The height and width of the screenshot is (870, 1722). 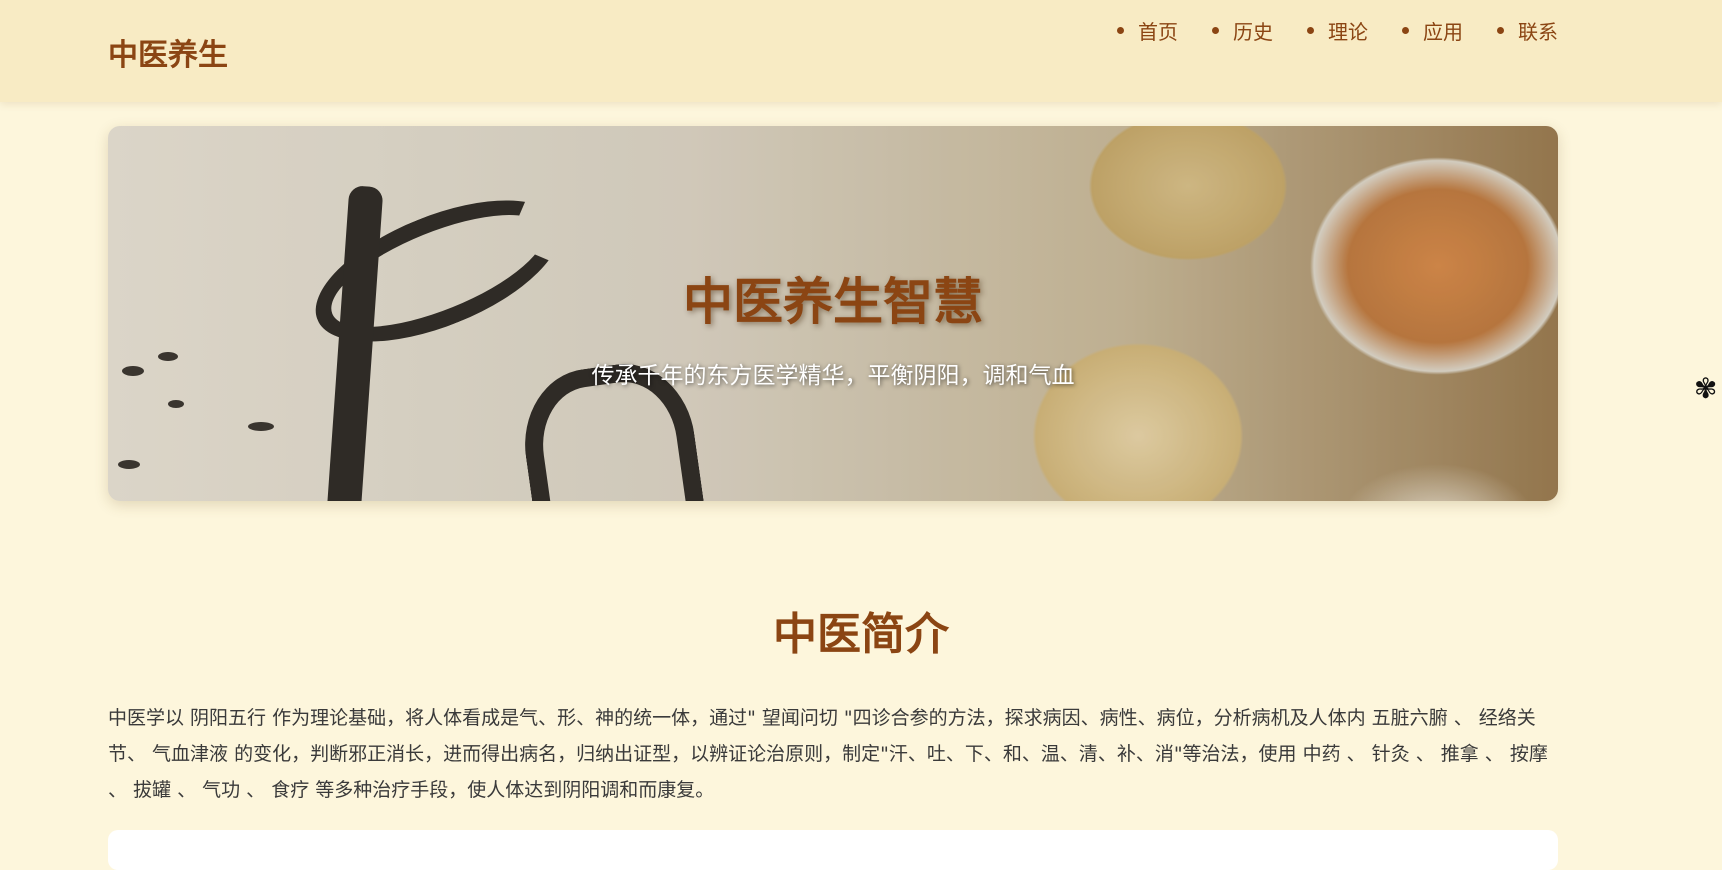 What do you see at coordinates (1432, 30) in the screenshot?
I see `nav-item-application: 应用` at bounding box center [1432, 30].